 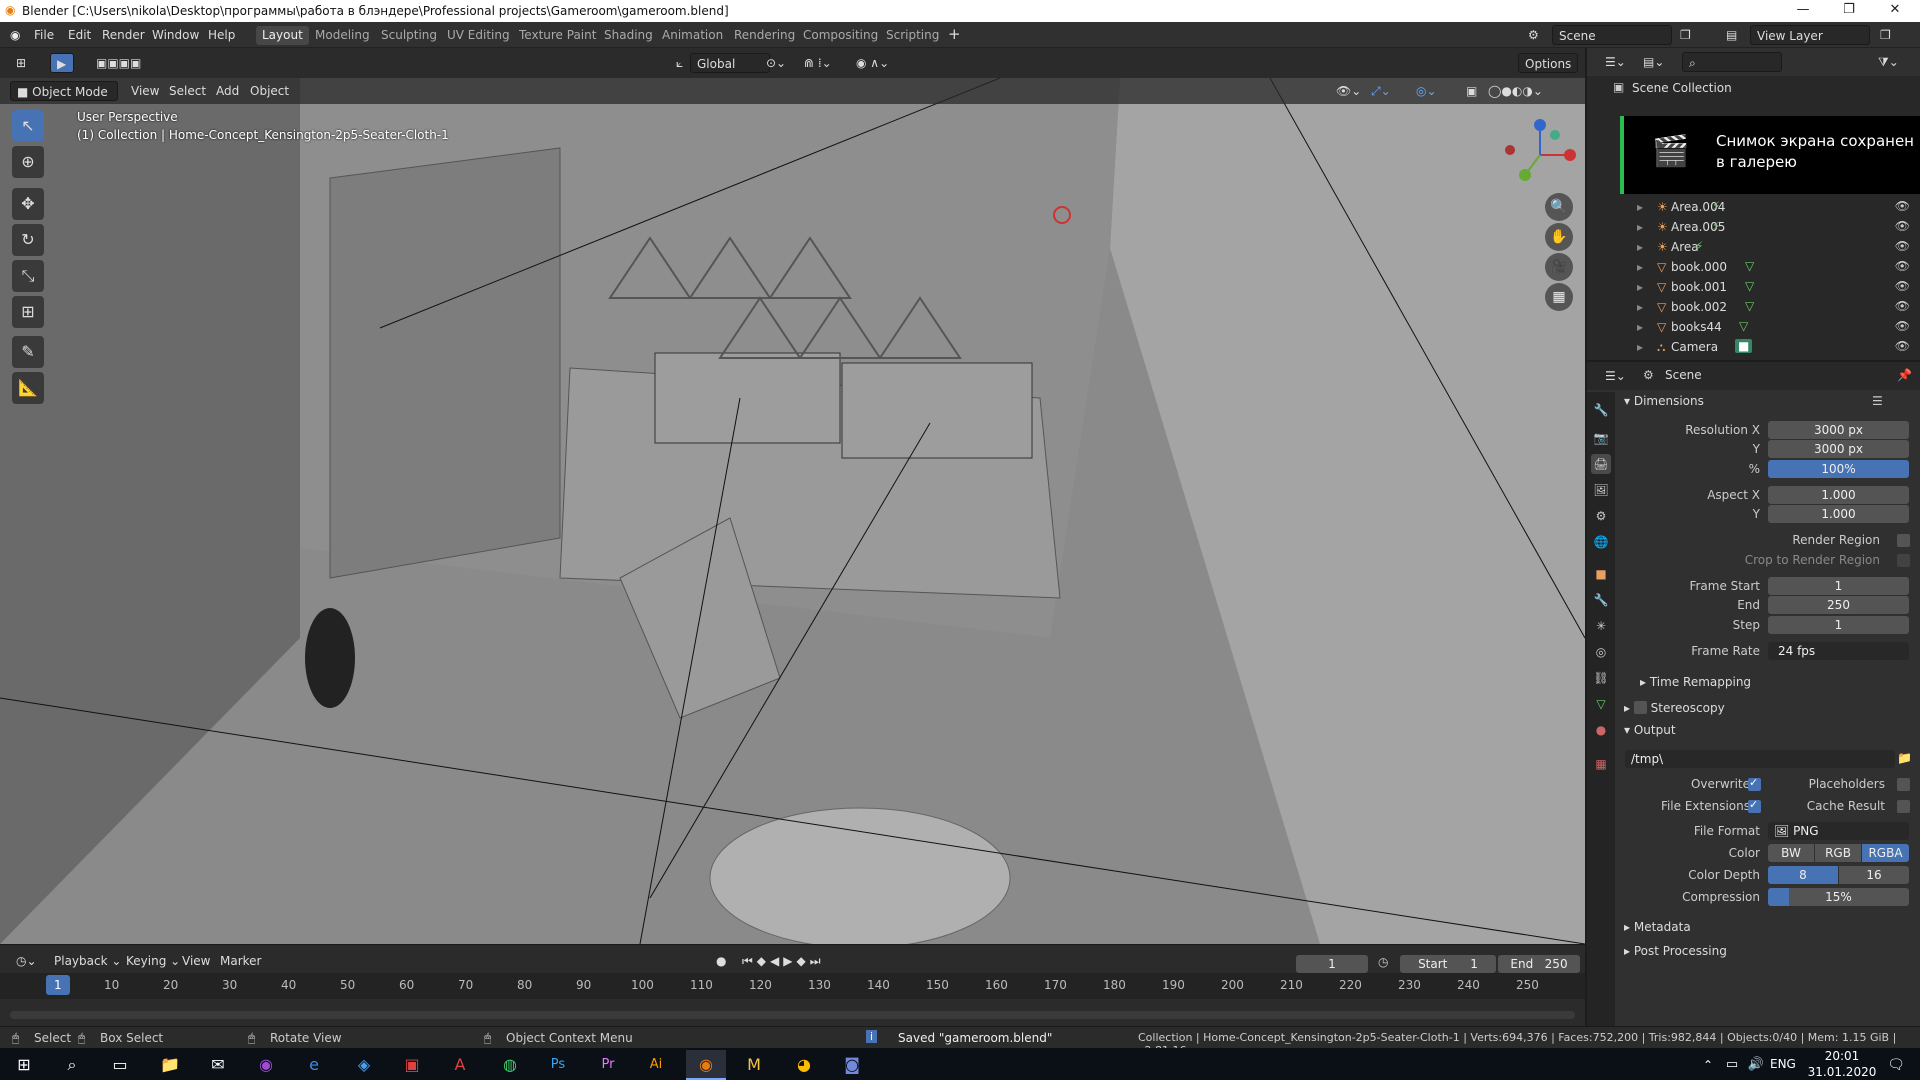 I want to click on minimize-icon: —, so click(x=1803, y=9).